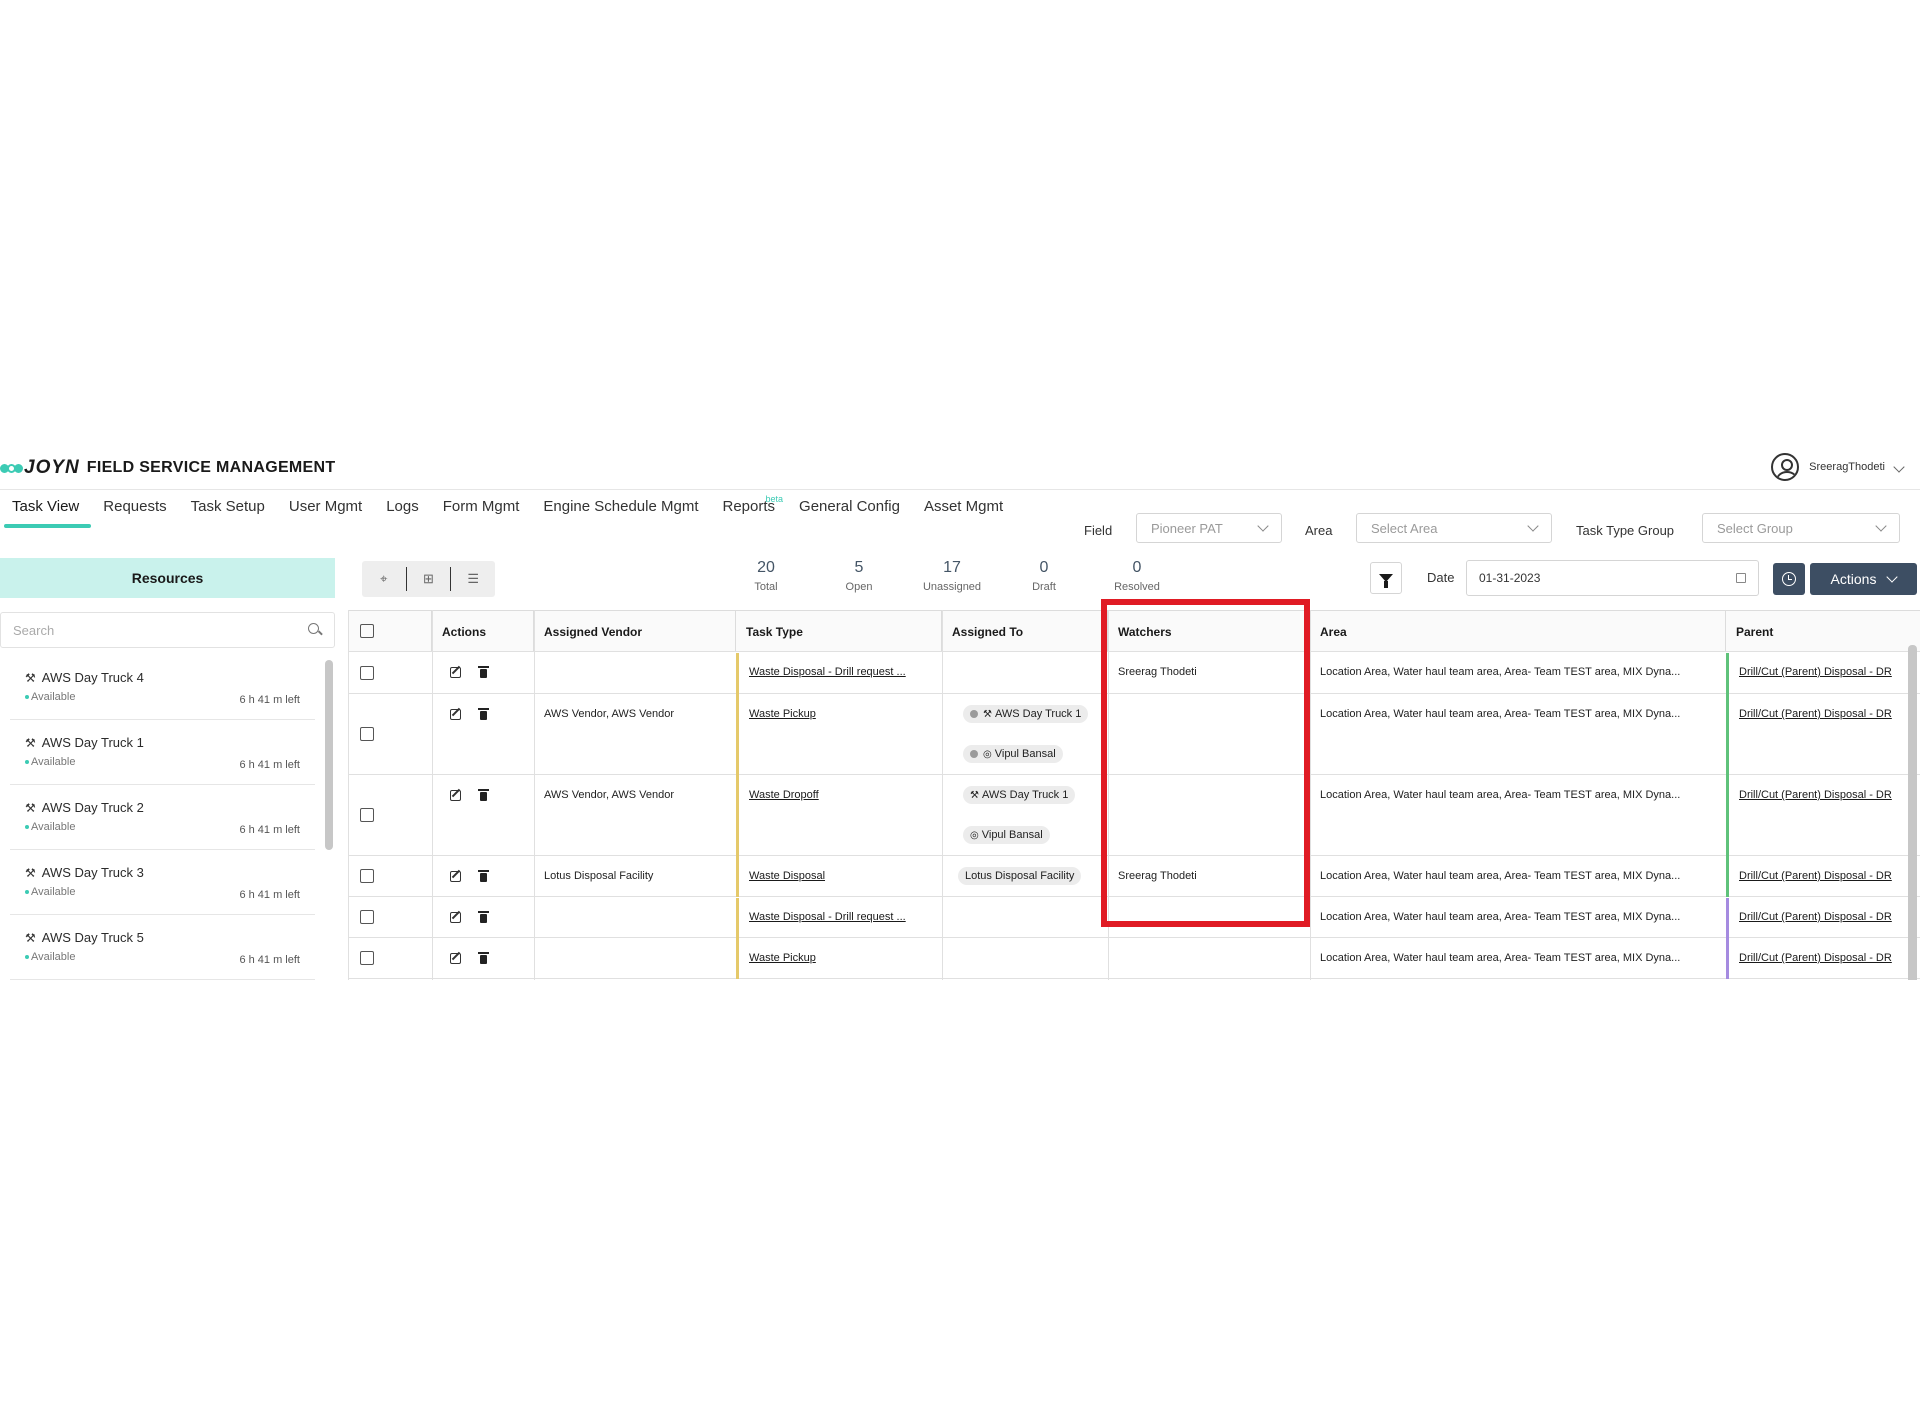 Image resolution: width=1920 pixels, height=1416 pixels. What do you see at coordinates (1020, 876) in the screenshot?
I see `assignee-chip: Lotus Disposal Facility` at bounding box center [1020, 876].